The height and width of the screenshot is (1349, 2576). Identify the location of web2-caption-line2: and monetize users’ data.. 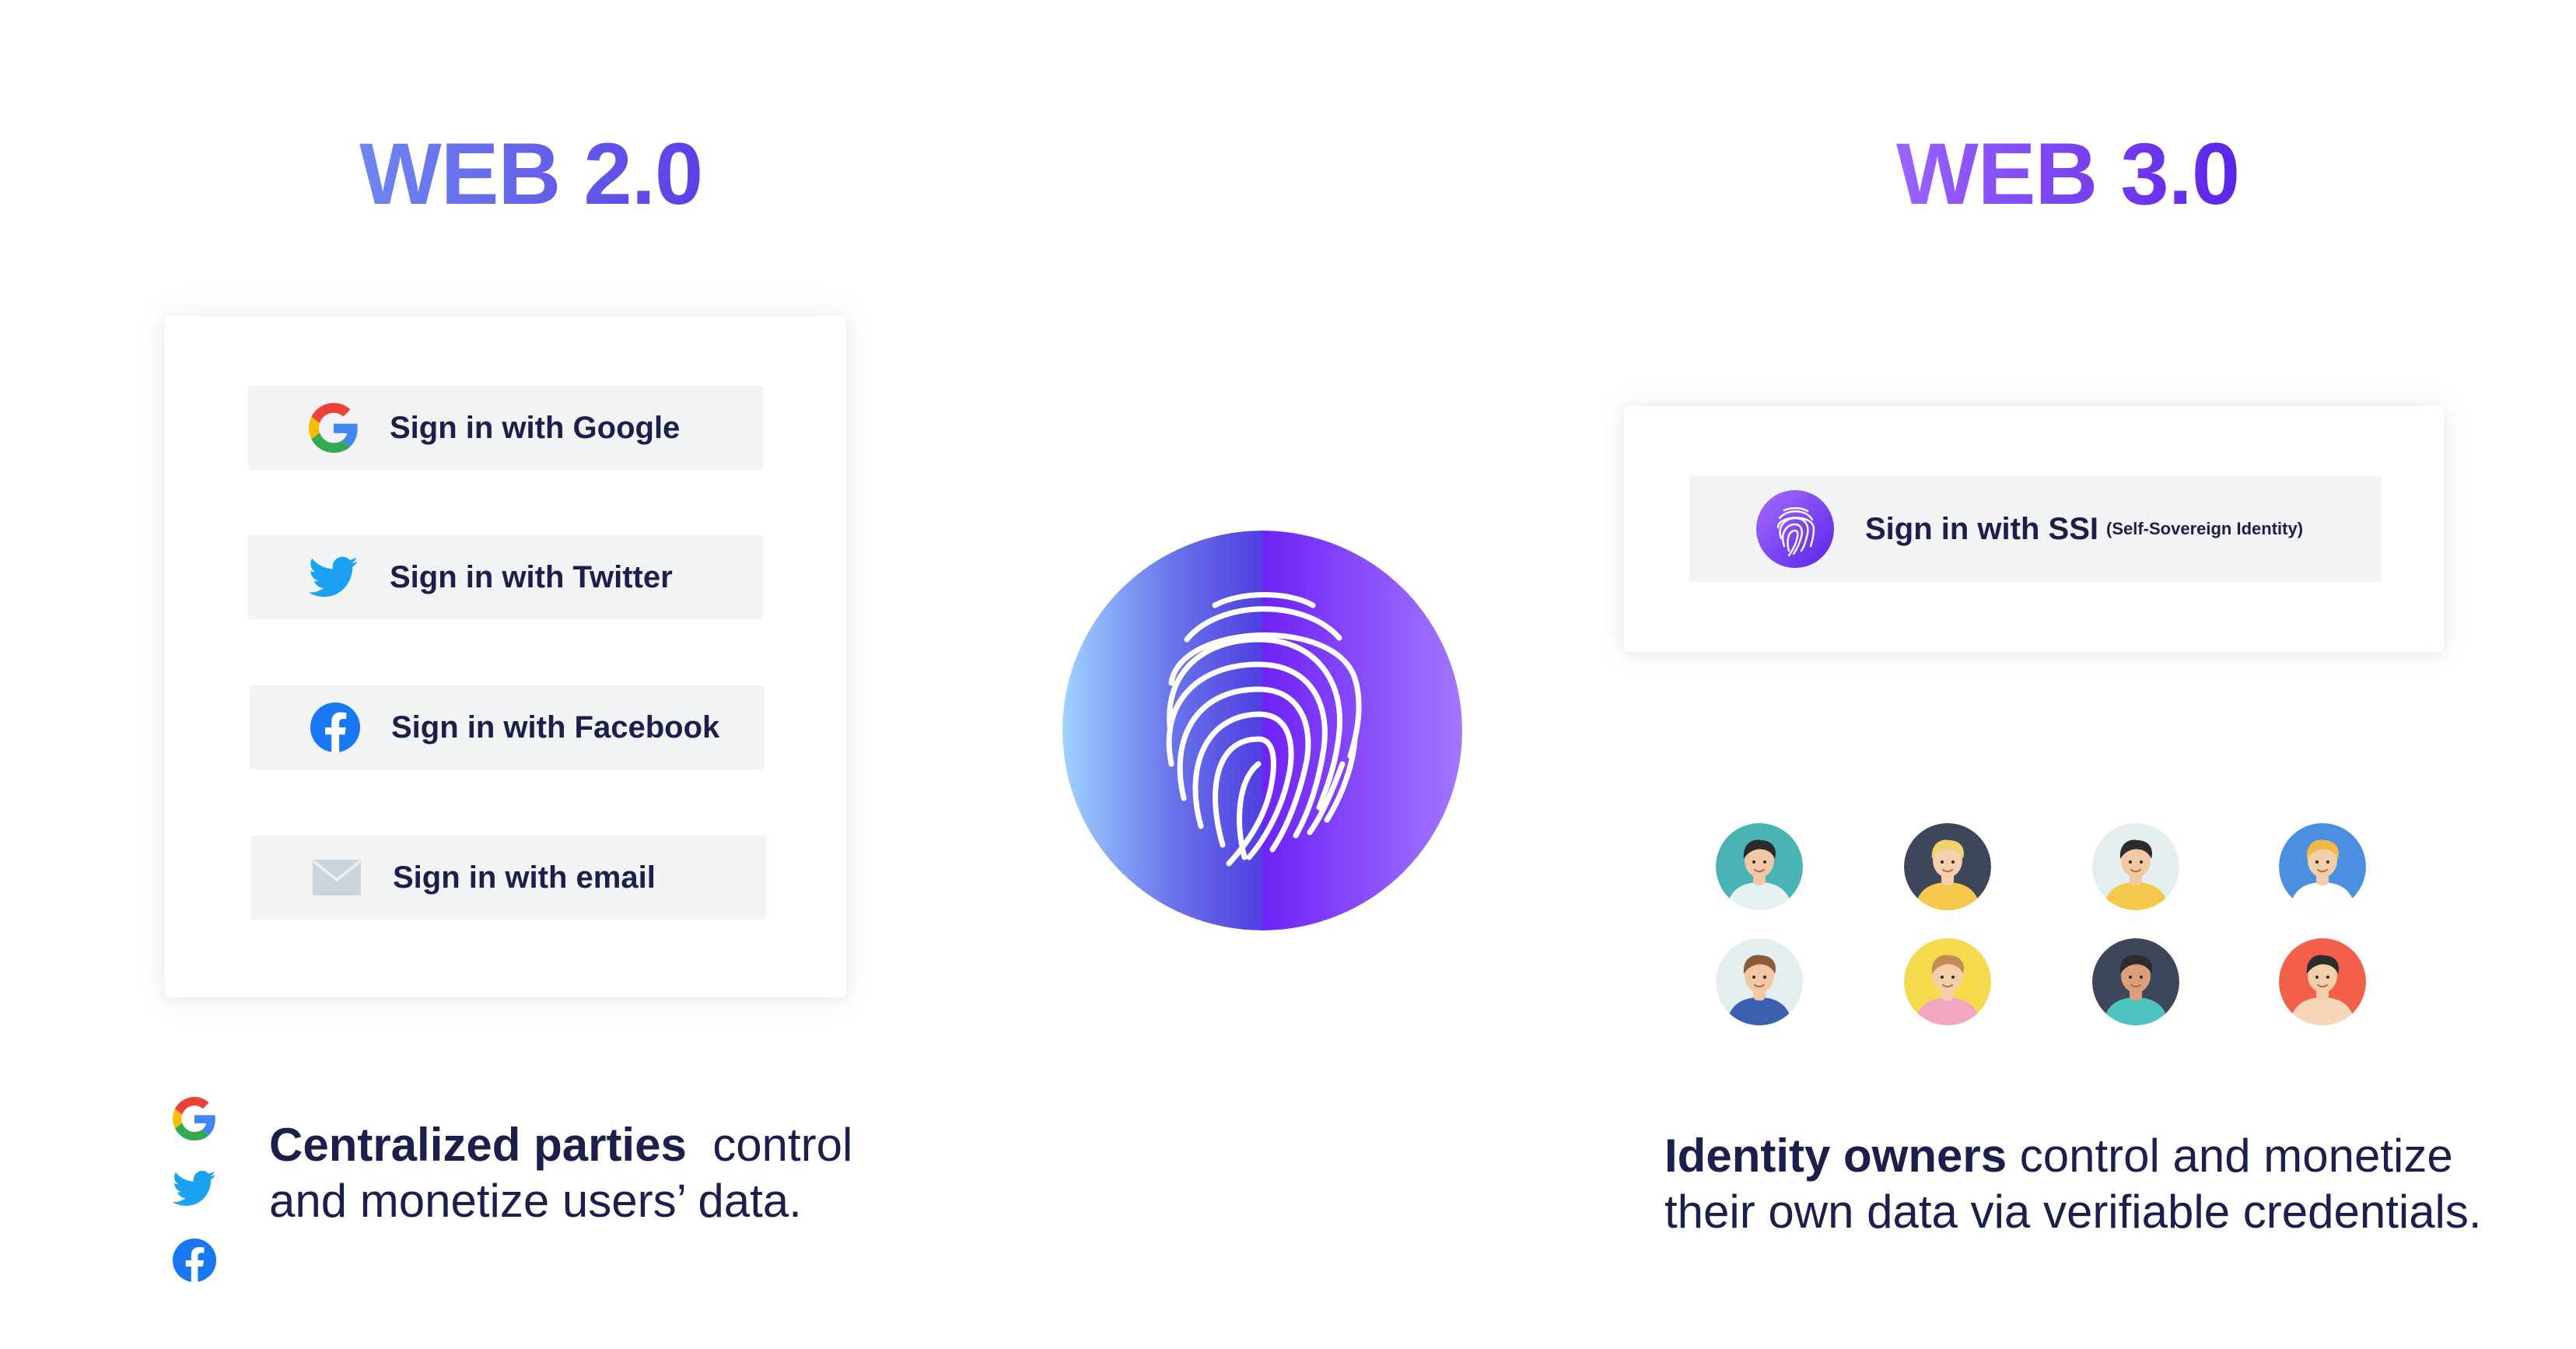
(535, 1201).